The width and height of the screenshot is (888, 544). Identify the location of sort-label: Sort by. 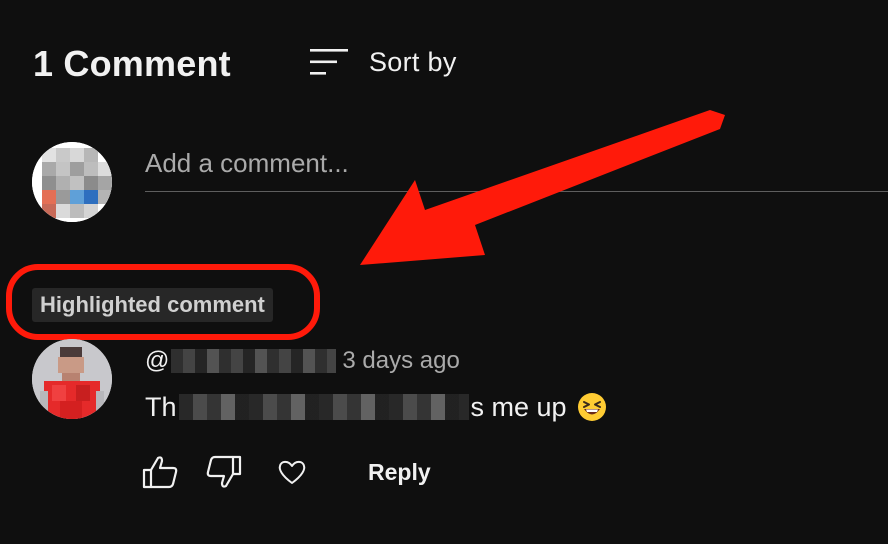
(413, 61).